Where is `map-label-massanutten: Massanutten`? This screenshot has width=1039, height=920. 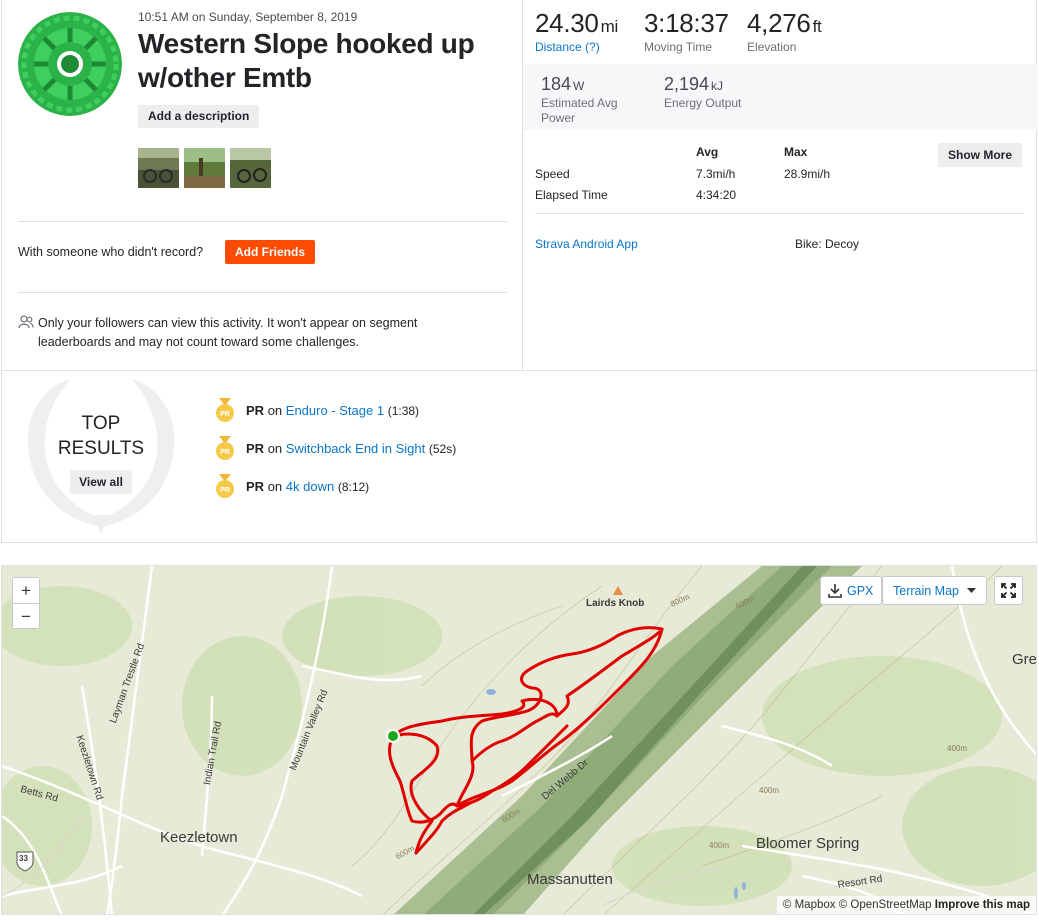
map-label-massanutten: Massanutten is located at coordinates (570, 879).